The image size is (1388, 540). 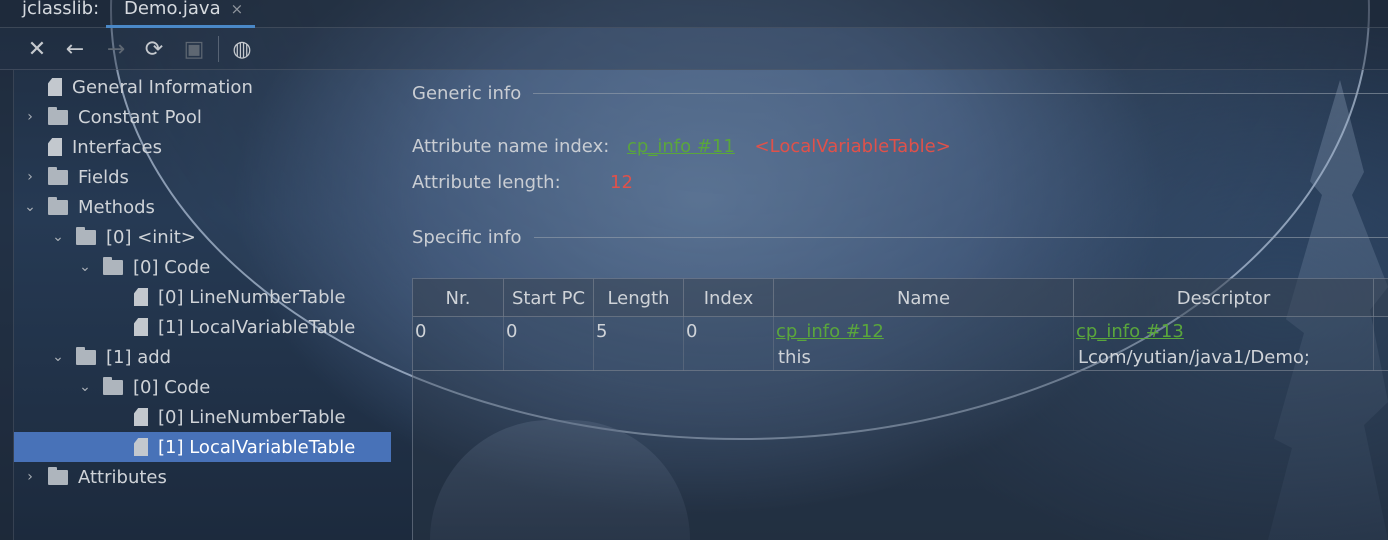 What do you see at coordinates (458, 298) in the screenshot?
I see `column-header-nr: Nr.` at bounding box center [458, 298].